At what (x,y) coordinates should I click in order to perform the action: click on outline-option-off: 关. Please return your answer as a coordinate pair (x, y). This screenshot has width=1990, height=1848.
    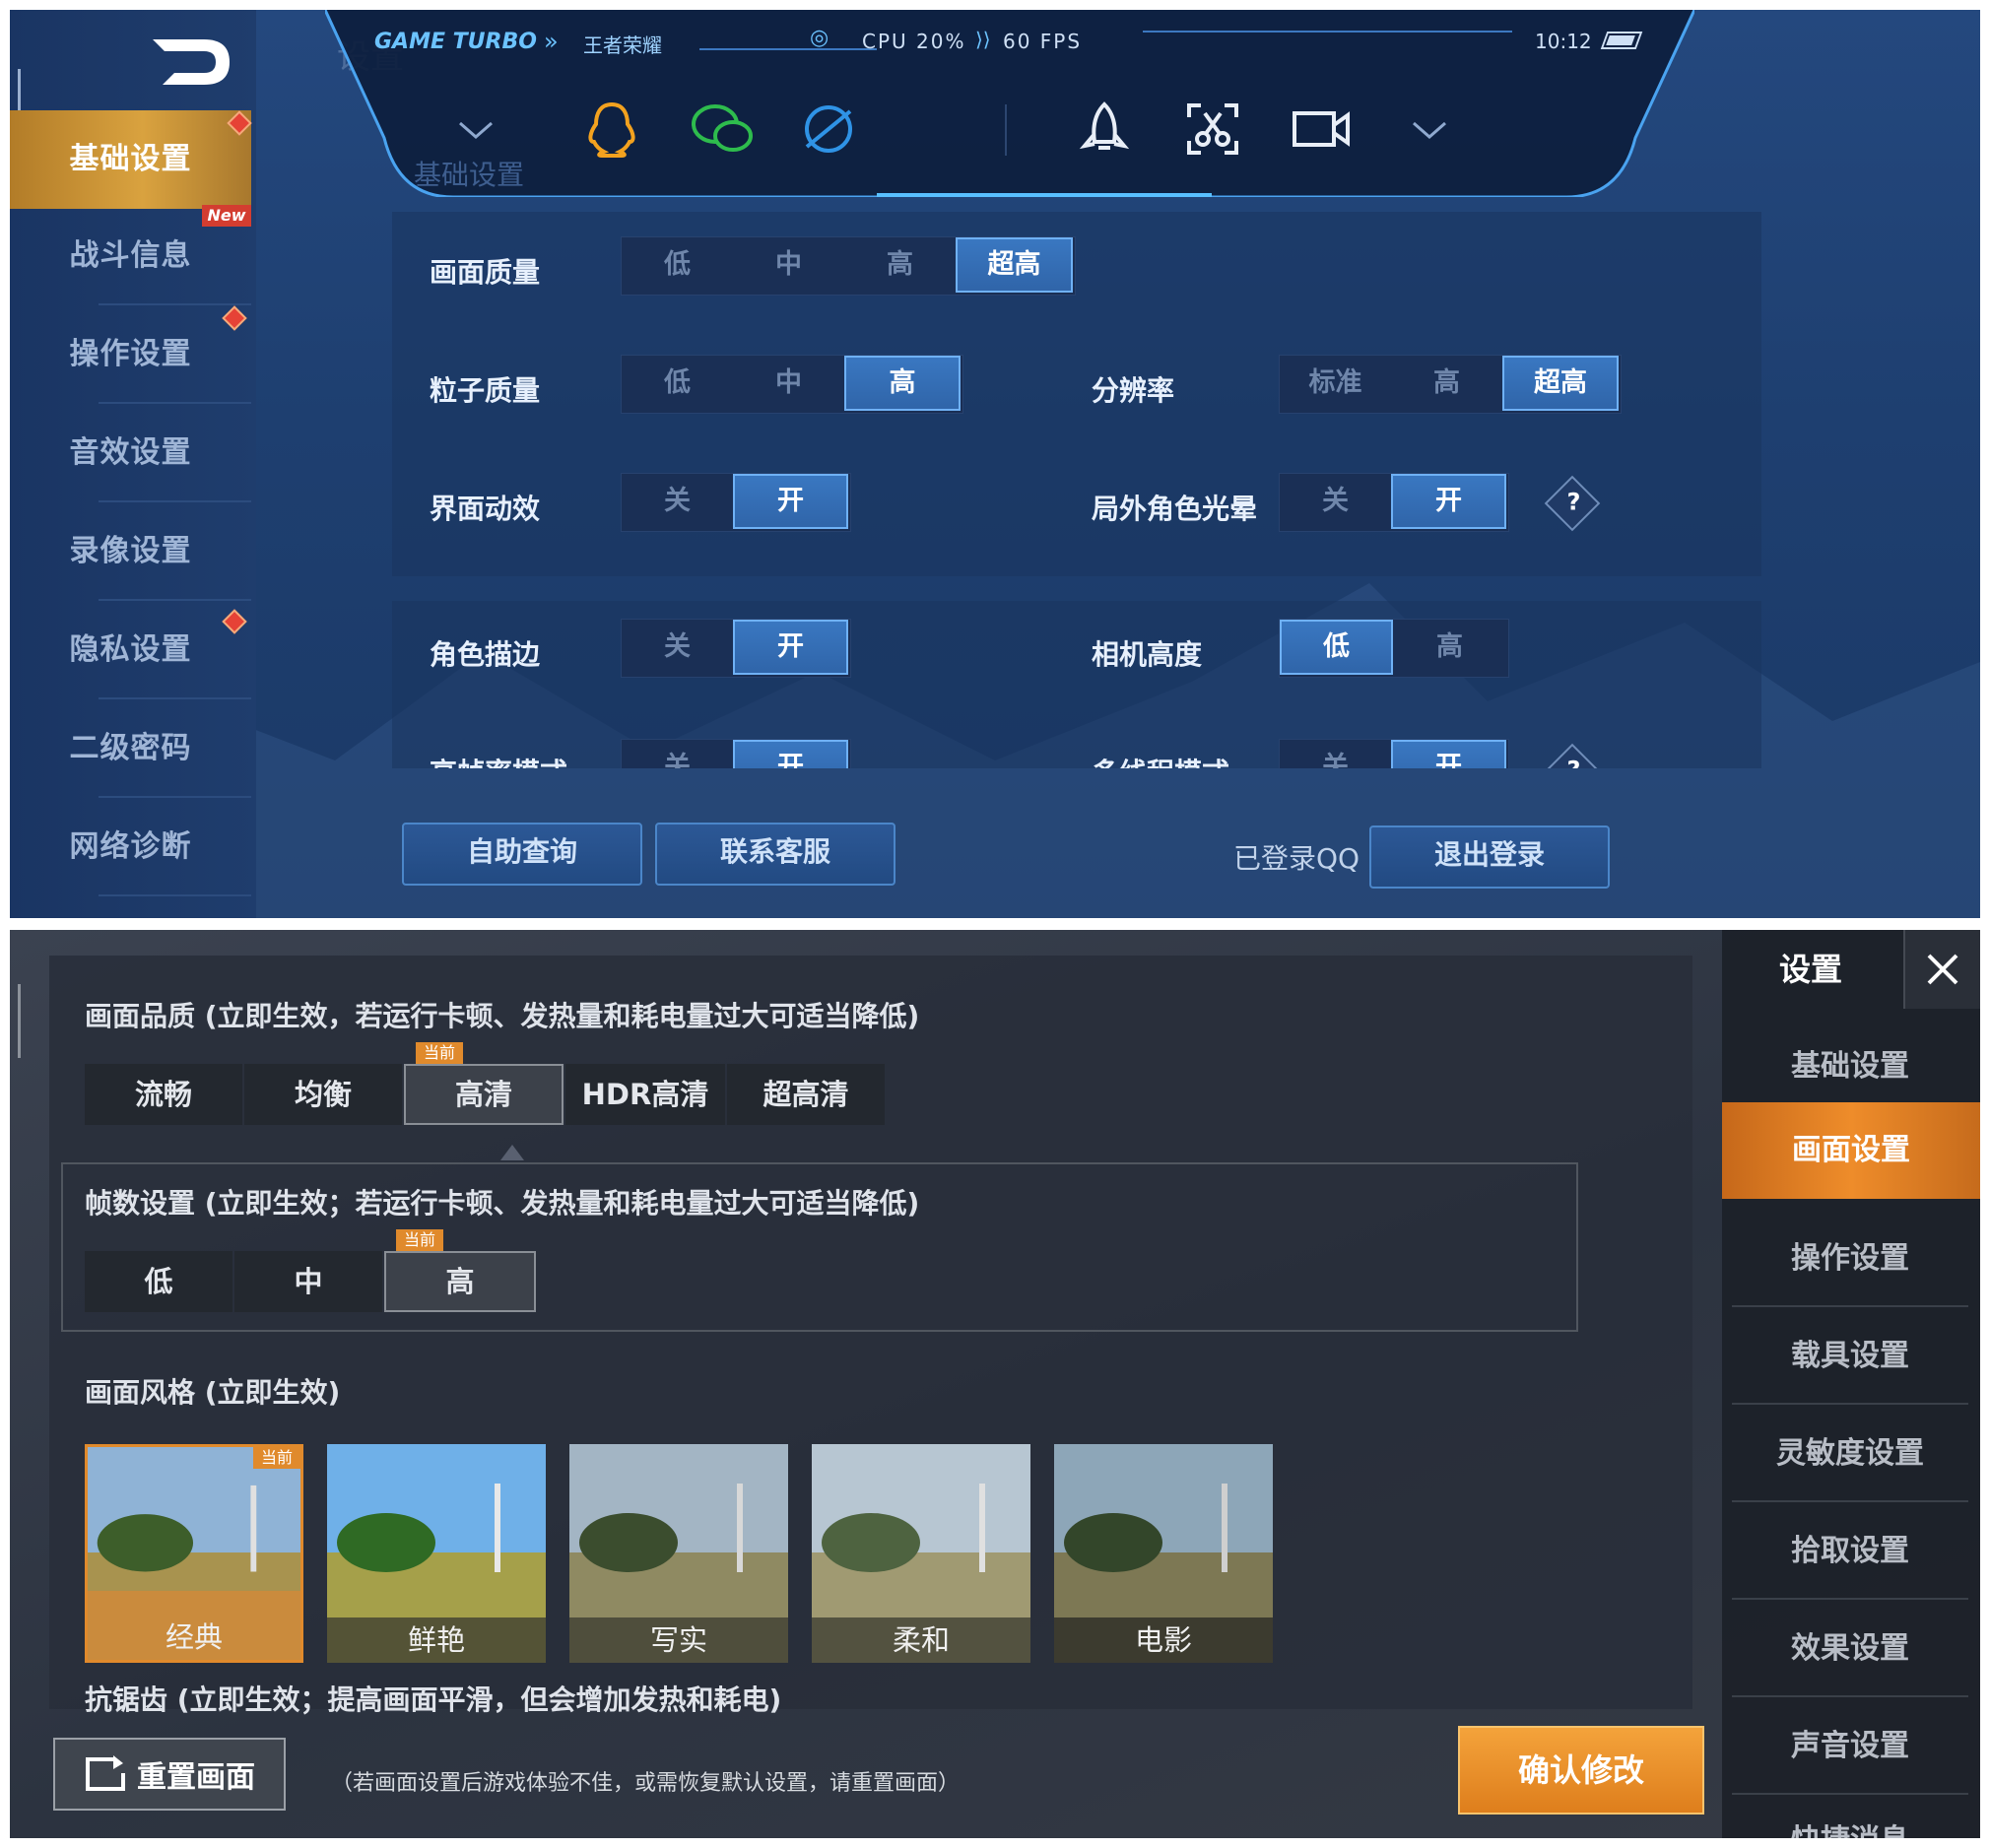
    Looking at the image, I should click on (677, 647).